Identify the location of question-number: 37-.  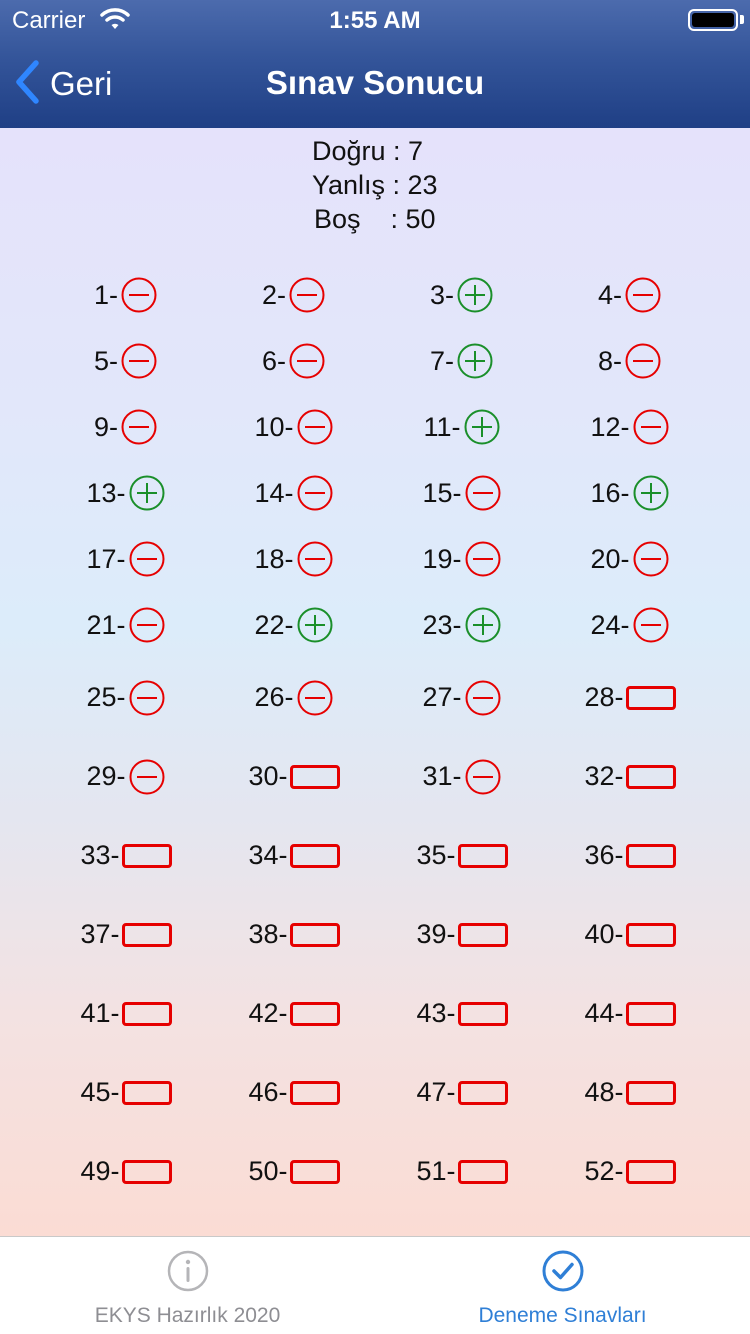
(100, 934).